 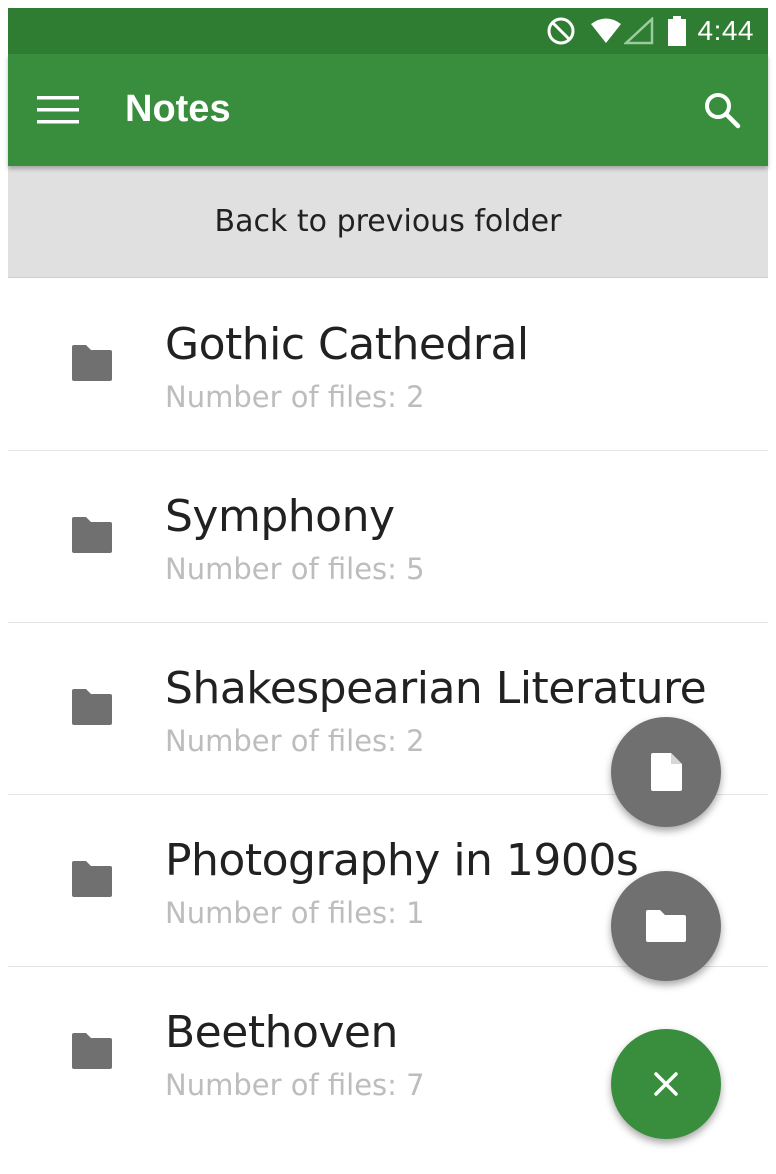 I want to click on wifi-icon, so click(x=606, y=31).